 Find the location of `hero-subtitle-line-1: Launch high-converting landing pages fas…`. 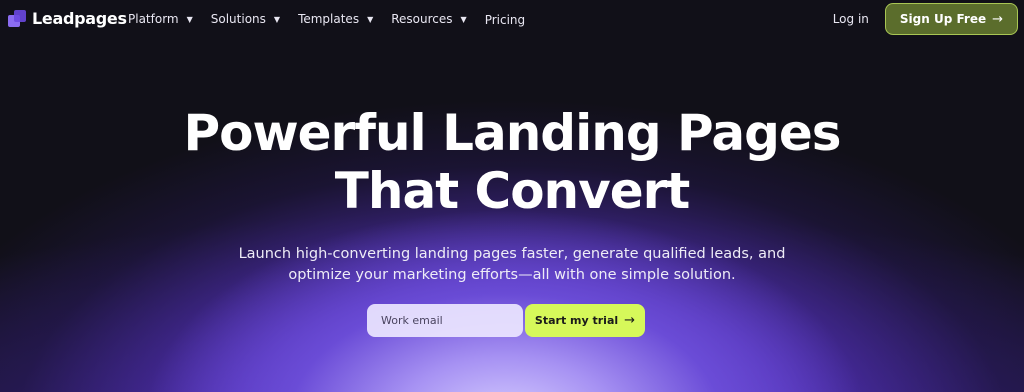

hero-subtitle-line-1: Launch high-converting landing pages fas… is located at coordinates (512, 254).